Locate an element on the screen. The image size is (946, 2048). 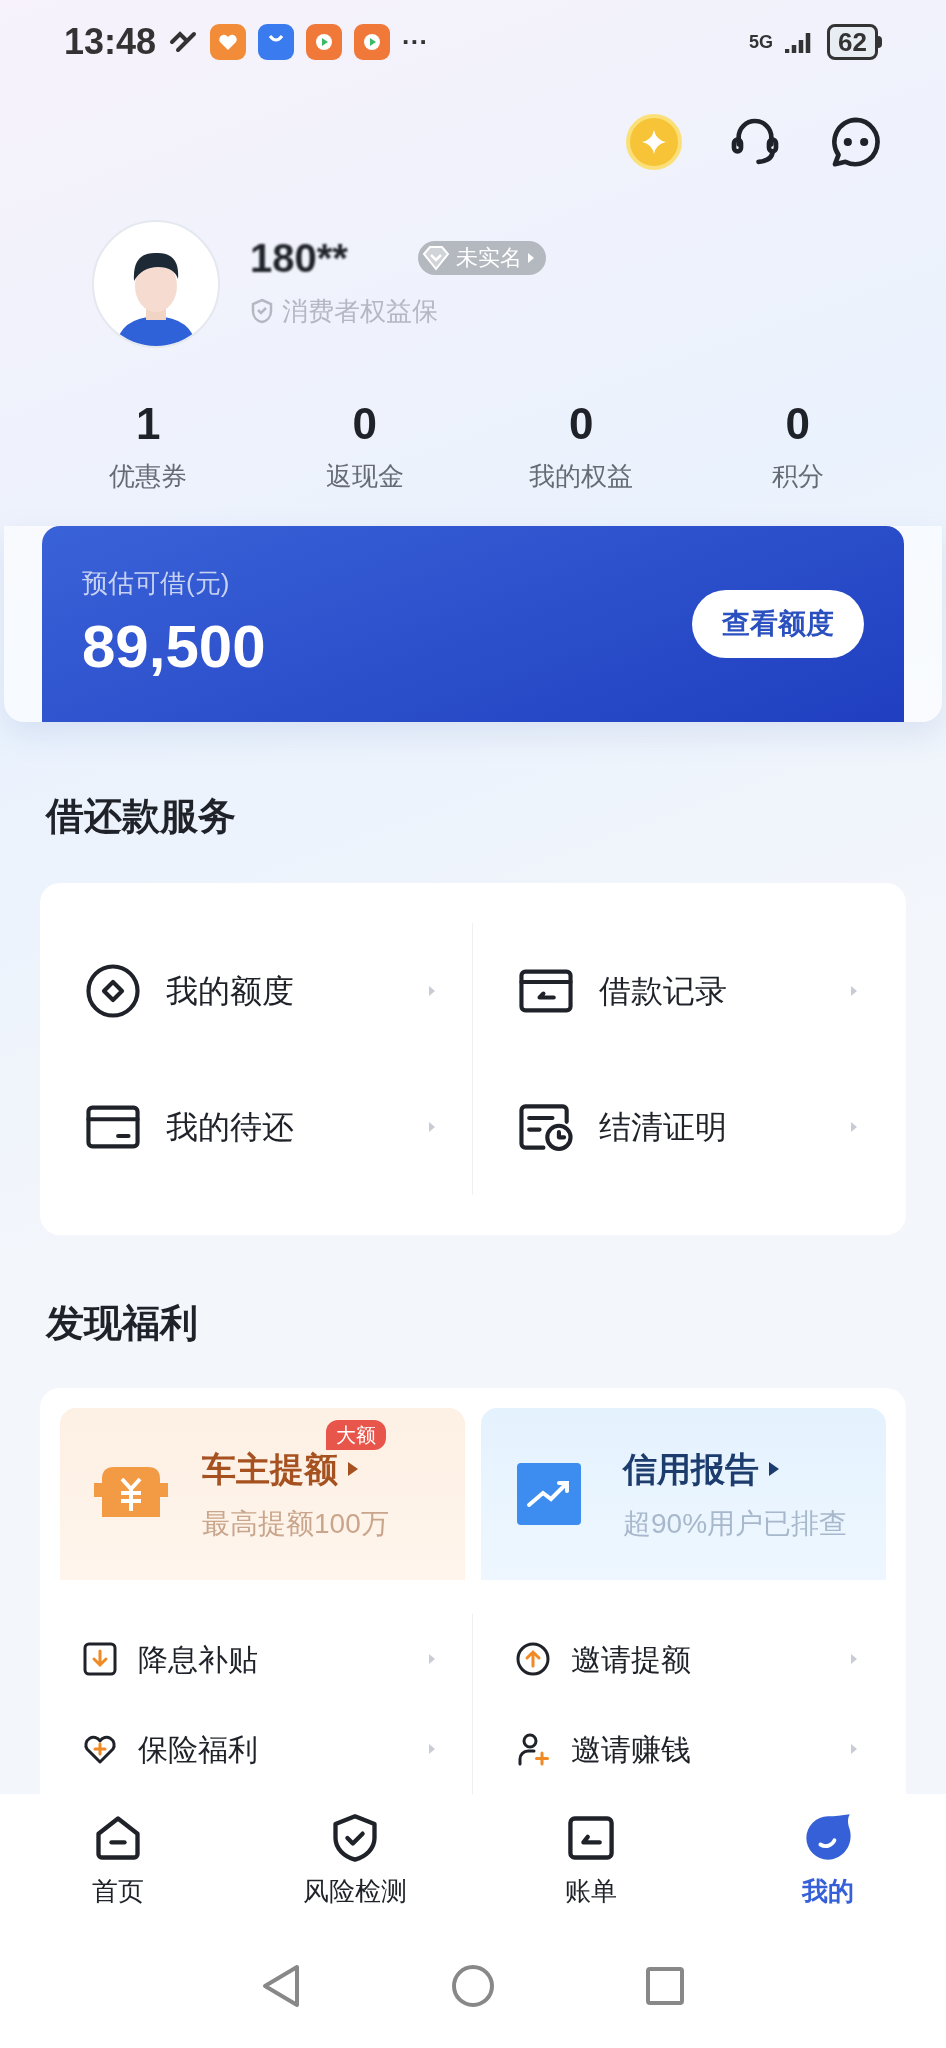
promo-subtitle: 超90%用户已排查 is located at coordinates (735, 1523).